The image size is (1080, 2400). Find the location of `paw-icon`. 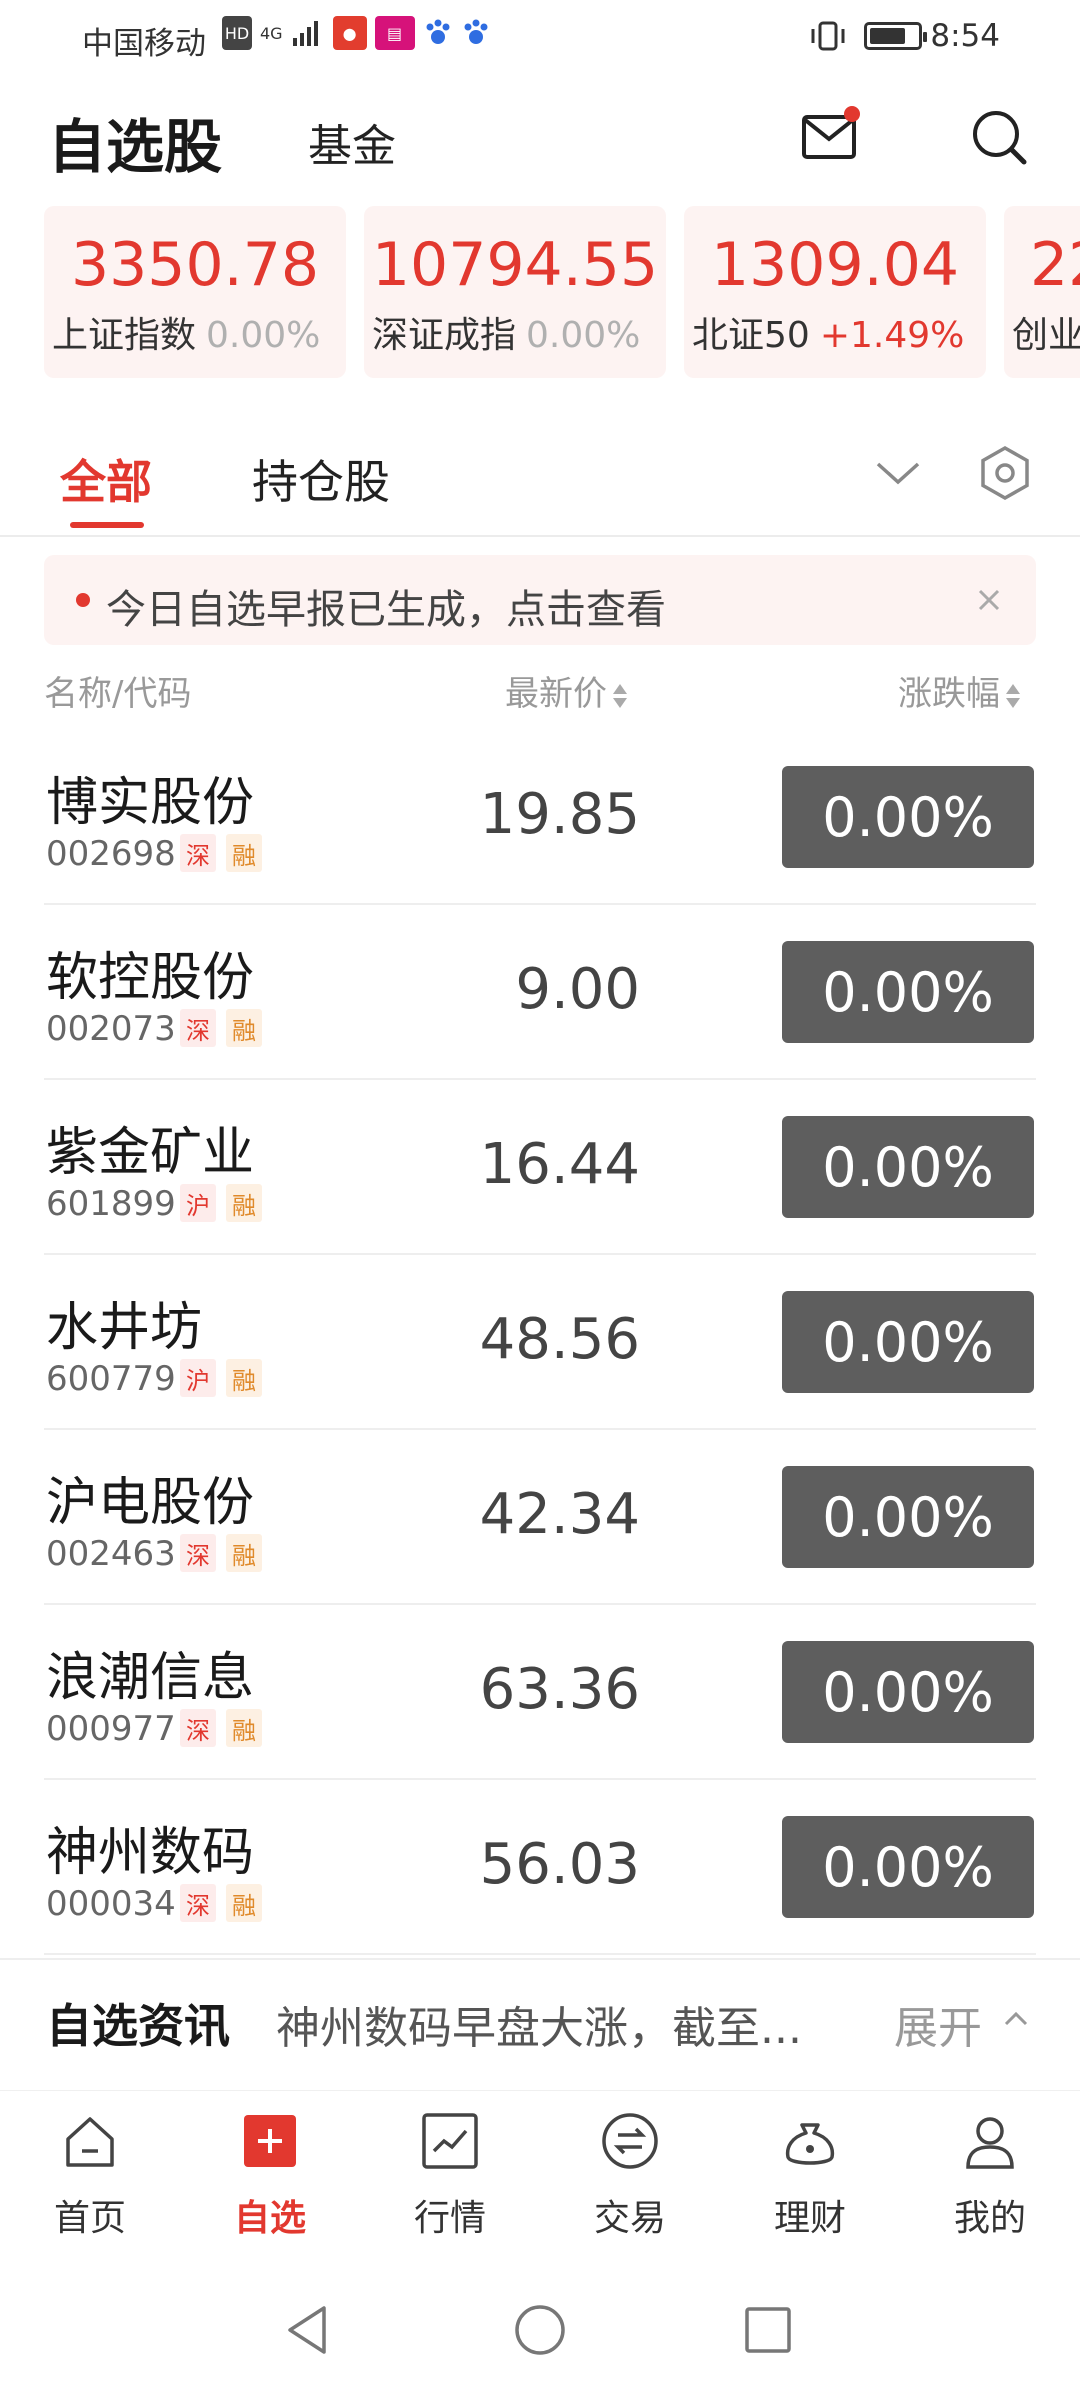

paw-icon is located at coordinates (438, 31).